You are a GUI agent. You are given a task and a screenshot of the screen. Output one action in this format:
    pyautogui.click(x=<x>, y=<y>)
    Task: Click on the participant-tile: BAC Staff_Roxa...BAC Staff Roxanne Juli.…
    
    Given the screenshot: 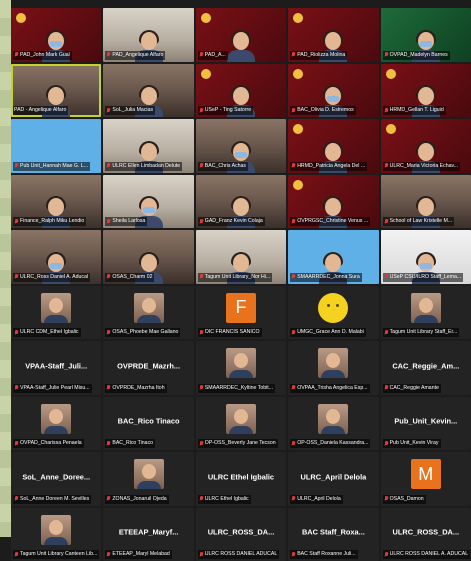 What is the action you would take?
    pyautogui.click(x=333, y=534)
    